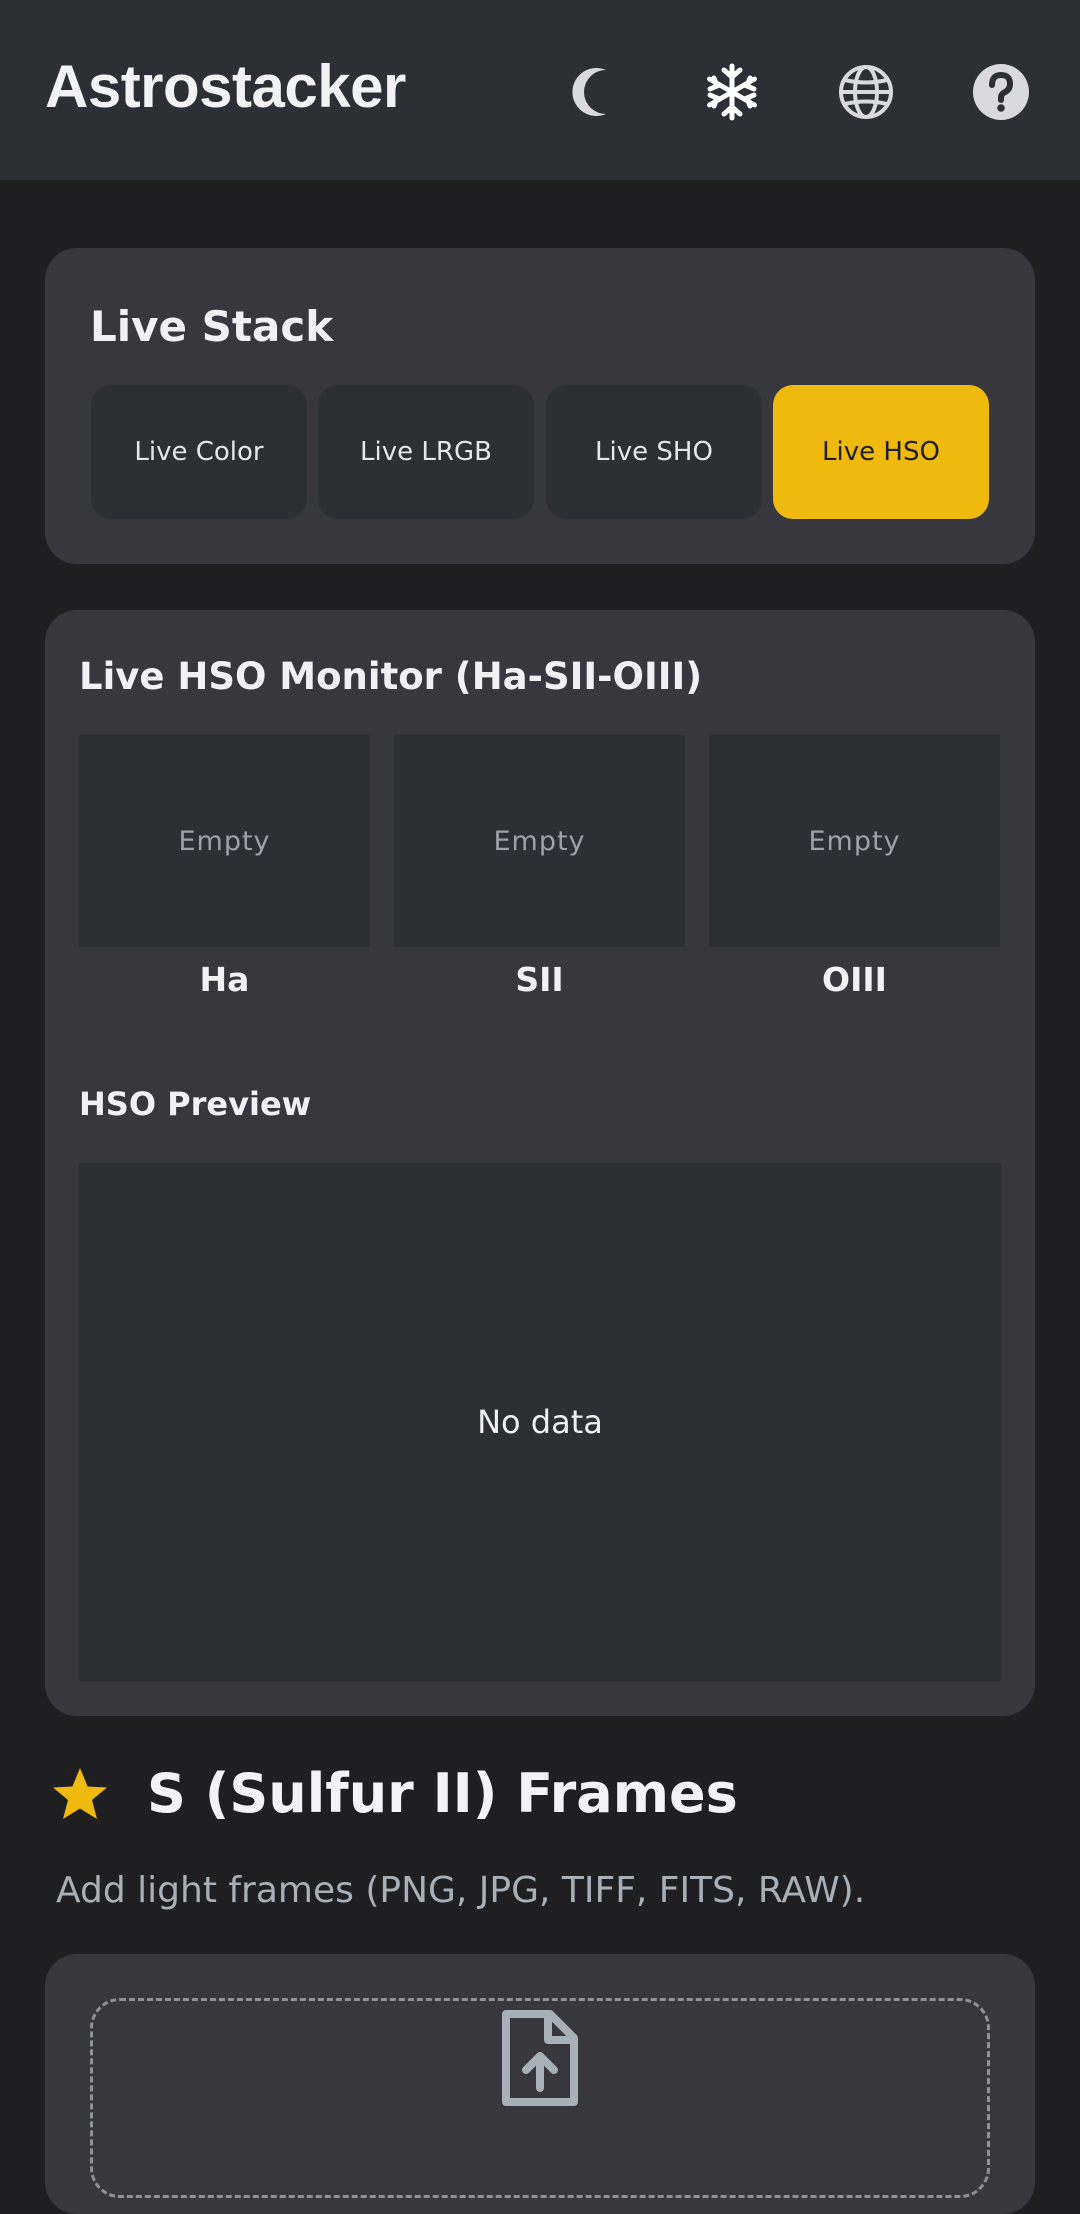 This screenshot has height=2214, width=1080. I want to click on help-icon, so click(1001, 92).